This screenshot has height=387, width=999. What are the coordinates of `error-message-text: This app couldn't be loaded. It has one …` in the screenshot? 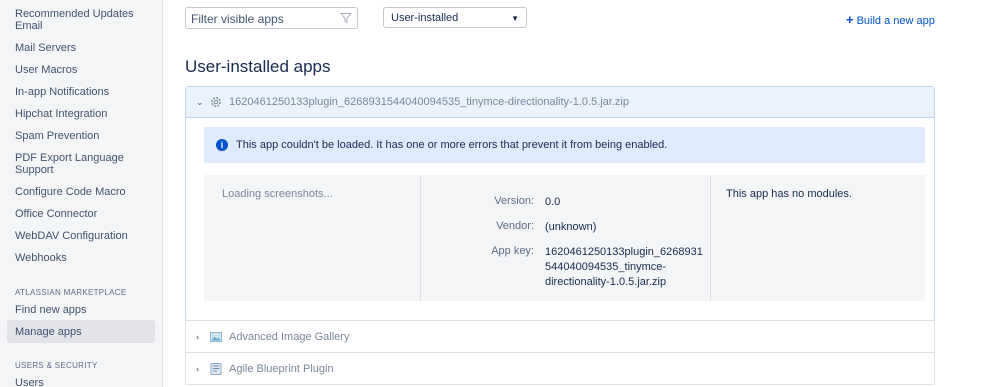 It's located at (452, 145).